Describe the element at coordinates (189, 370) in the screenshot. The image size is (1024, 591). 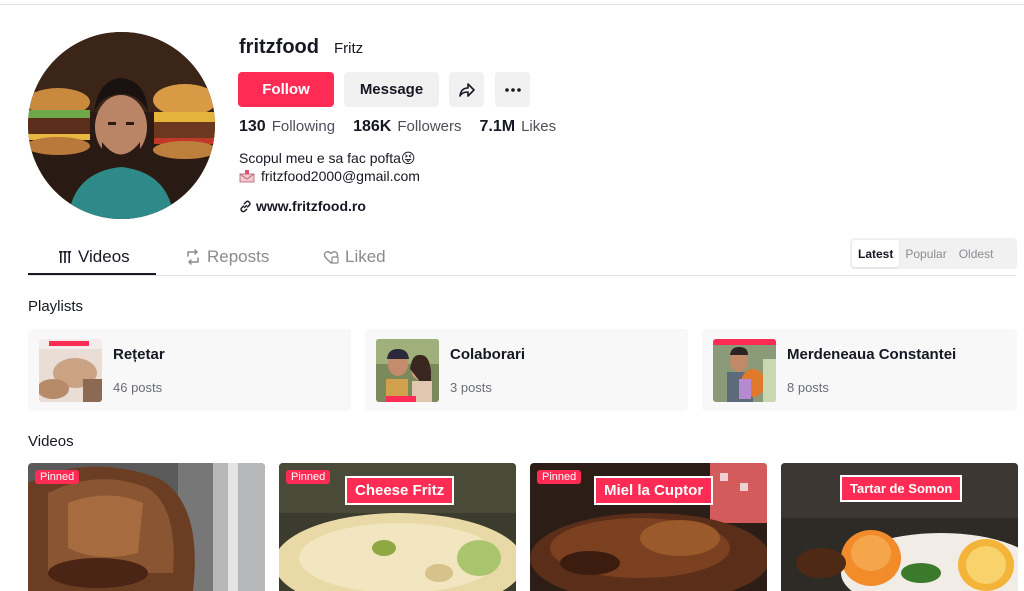
I see `playlist-card: Rețetar 46 posts` at that location.